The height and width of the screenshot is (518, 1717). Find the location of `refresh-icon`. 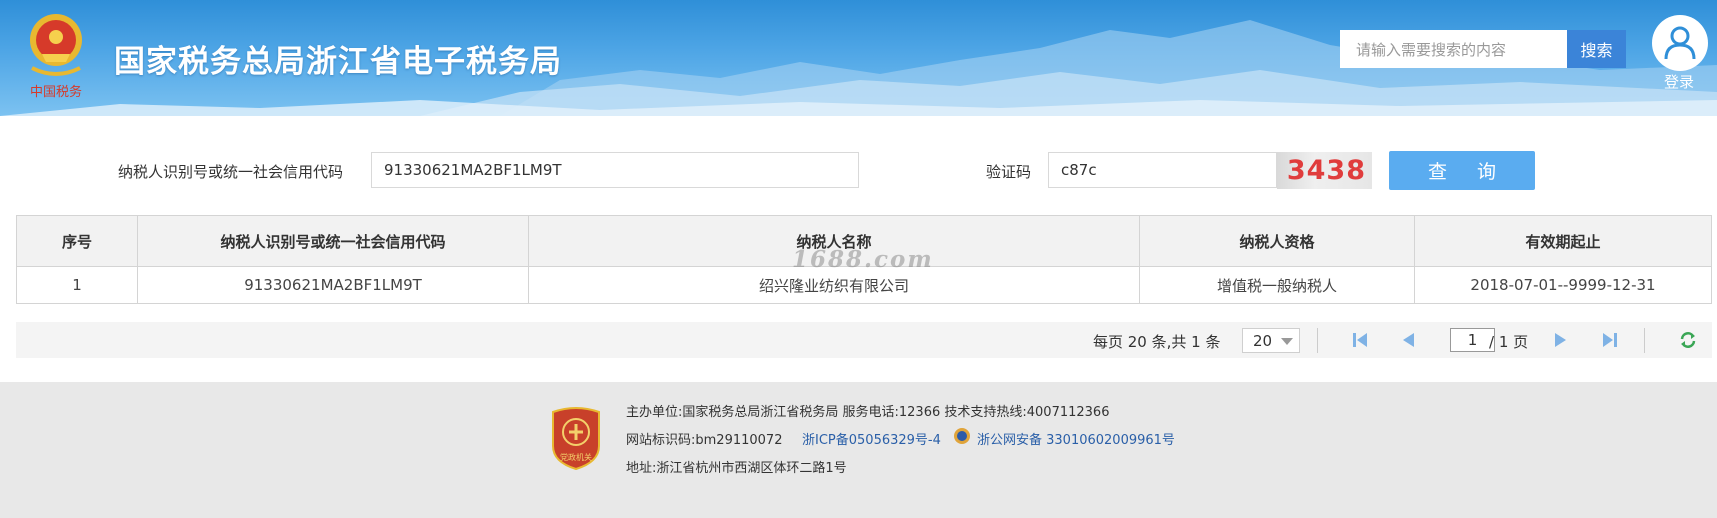

refresh-icon is located at coordinates (1688, 340).